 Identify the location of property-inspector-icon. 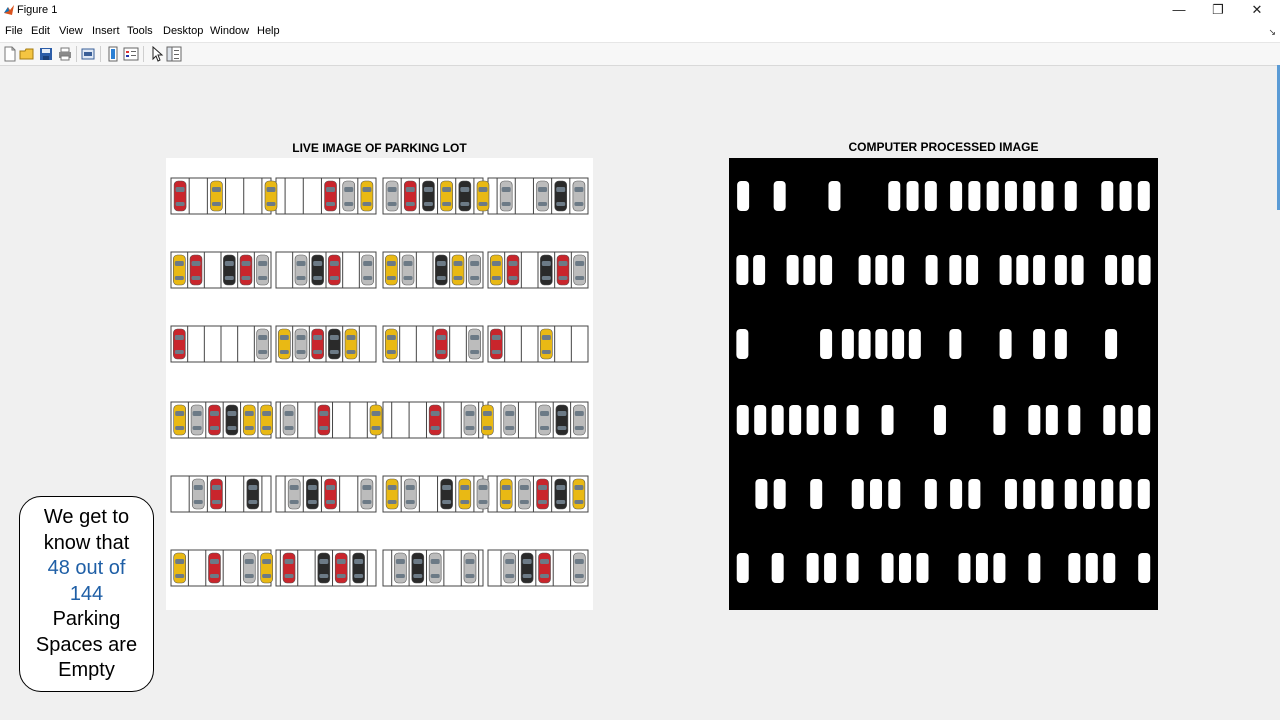
(174, 54).